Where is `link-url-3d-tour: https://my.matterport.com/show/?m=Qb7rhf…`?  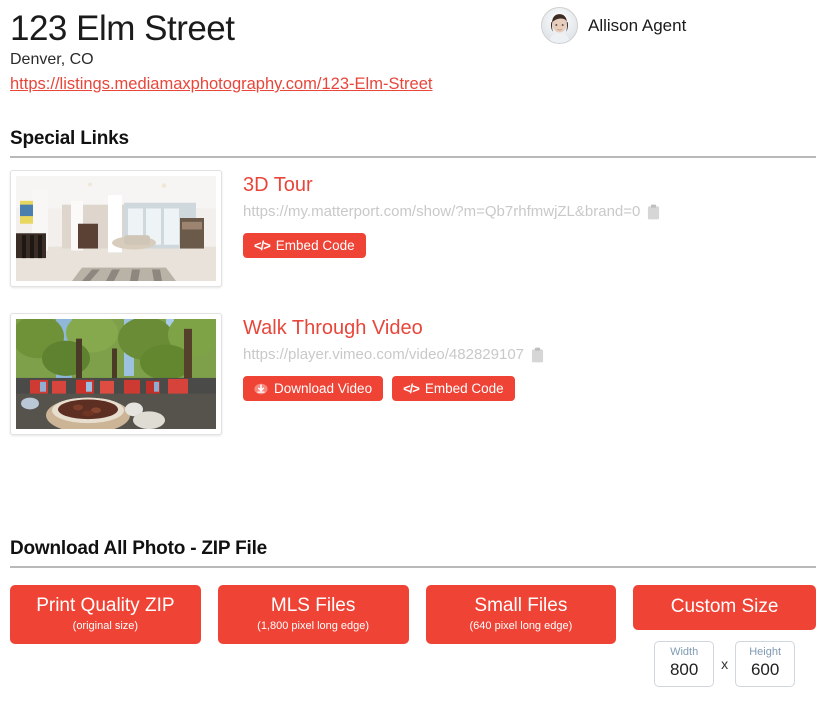 link-url-3d-tour: https://my.matterport.com/show/?m=Qb7rhf… is located at coordinates (442, 212).